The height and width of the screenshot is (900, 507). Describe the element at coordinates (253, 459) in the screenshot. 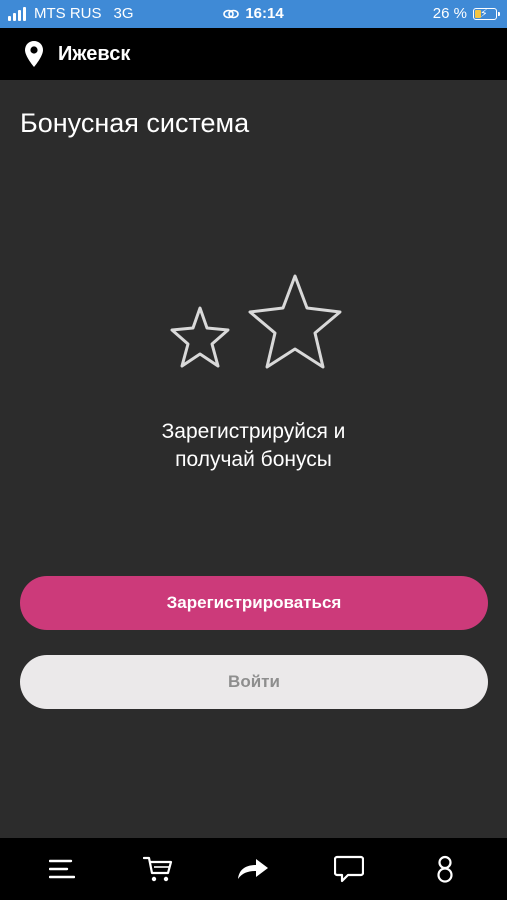

I see `promo-line-2: получай бонусы` at that location.